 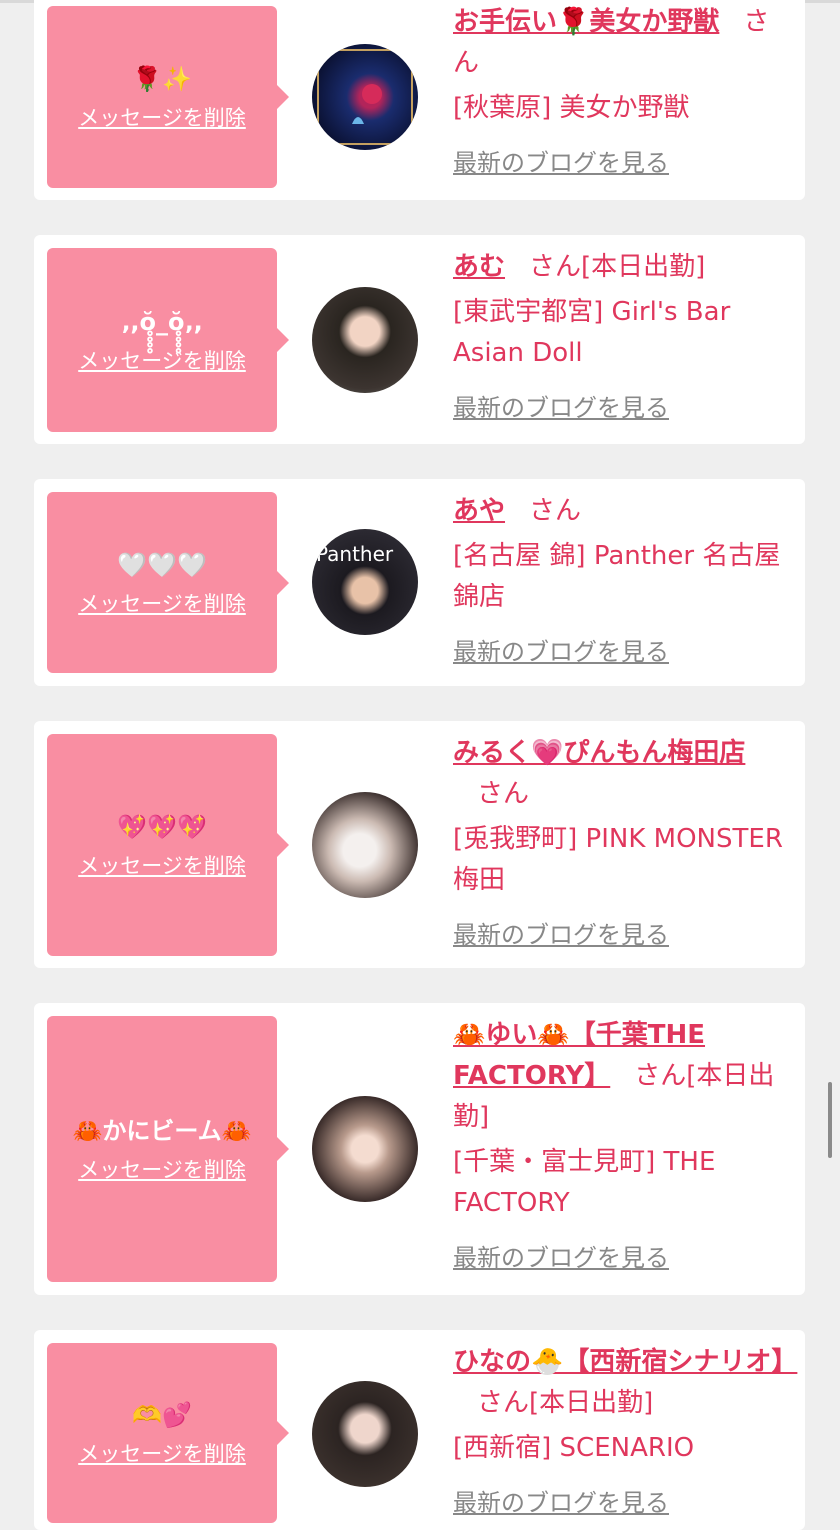 What do you see at coordinates (625, 1362) in the screenshot?
I see `name-link: ひなの🐣【西新宿シナリオ】` at bounding box center [625, 1362].